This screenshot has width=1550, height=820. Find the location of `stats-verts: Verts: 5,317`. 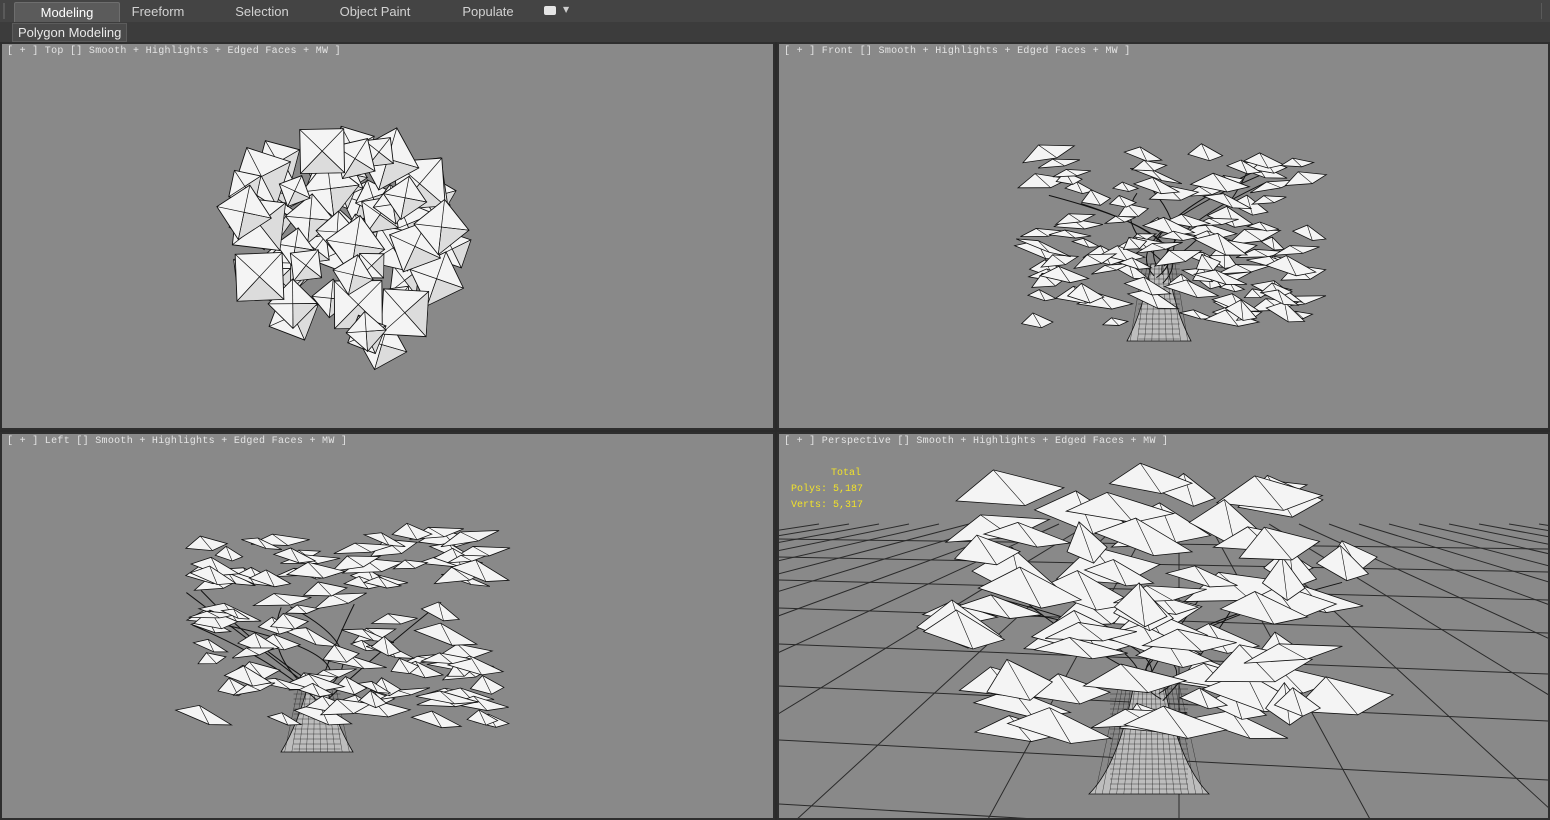

stats-verts: Verts: 5,317 is located at coordinates (827, 505).